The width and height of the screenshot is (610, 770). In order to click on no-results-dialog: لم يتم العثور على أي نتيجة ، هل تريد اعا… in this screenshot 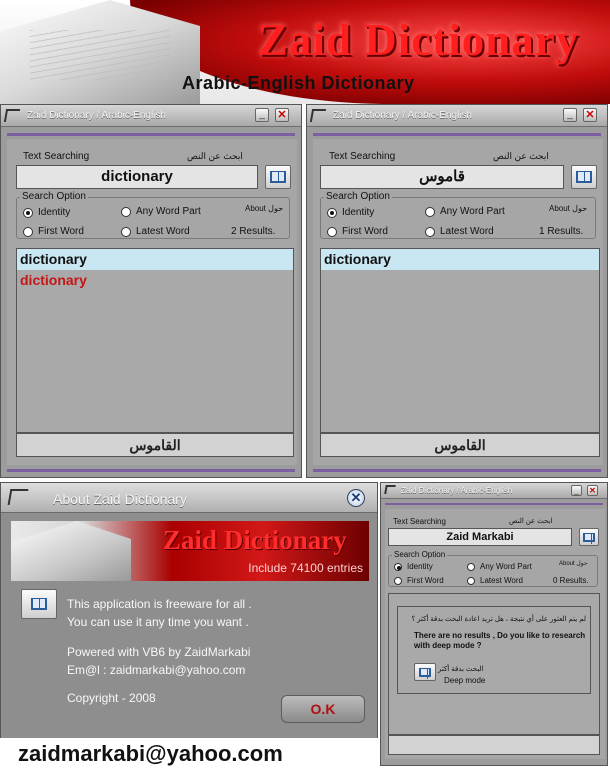, I will do `click(494, 650)`.